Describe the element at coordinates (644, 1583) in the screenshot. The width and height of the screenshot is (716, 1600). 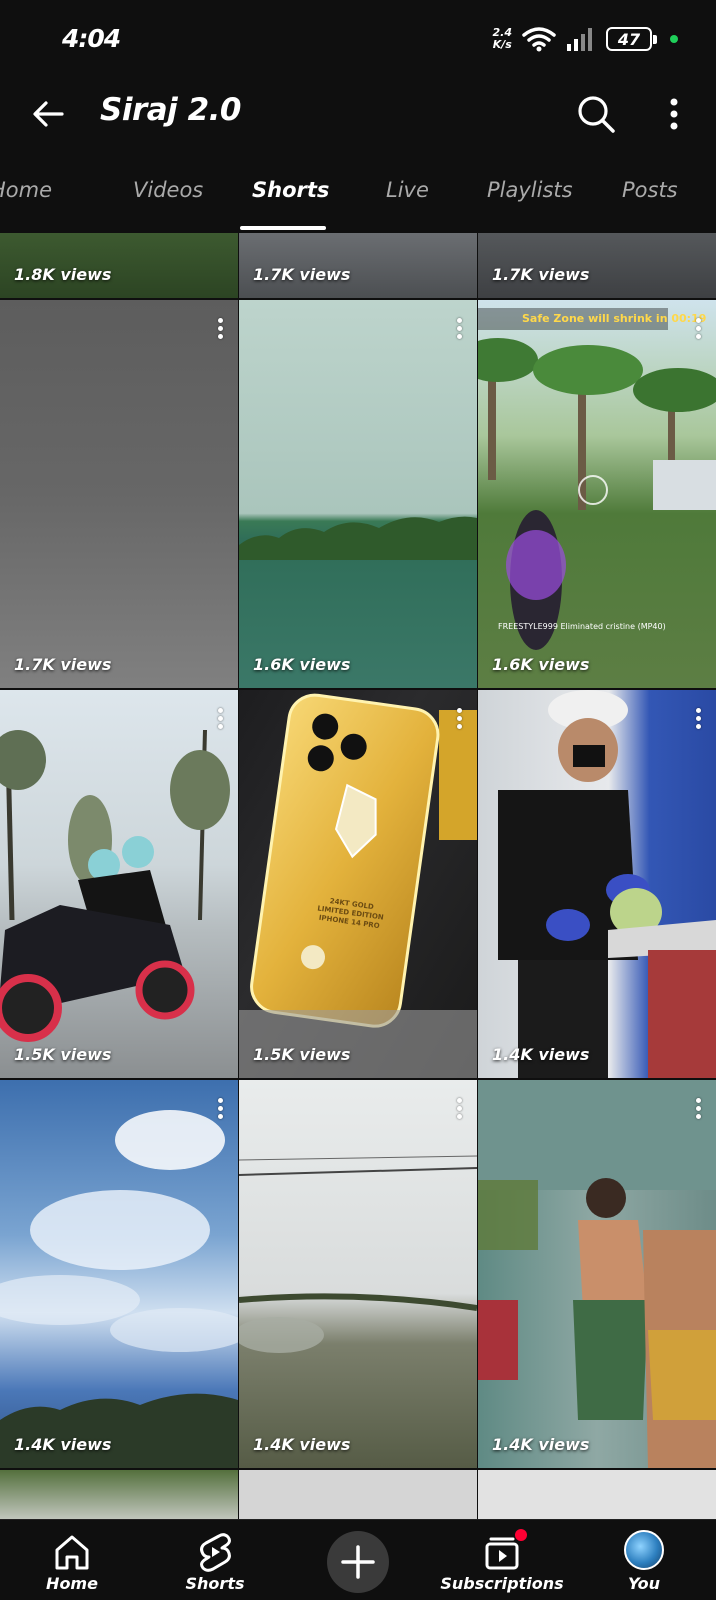
I see `nav-you-label: You` at that location.